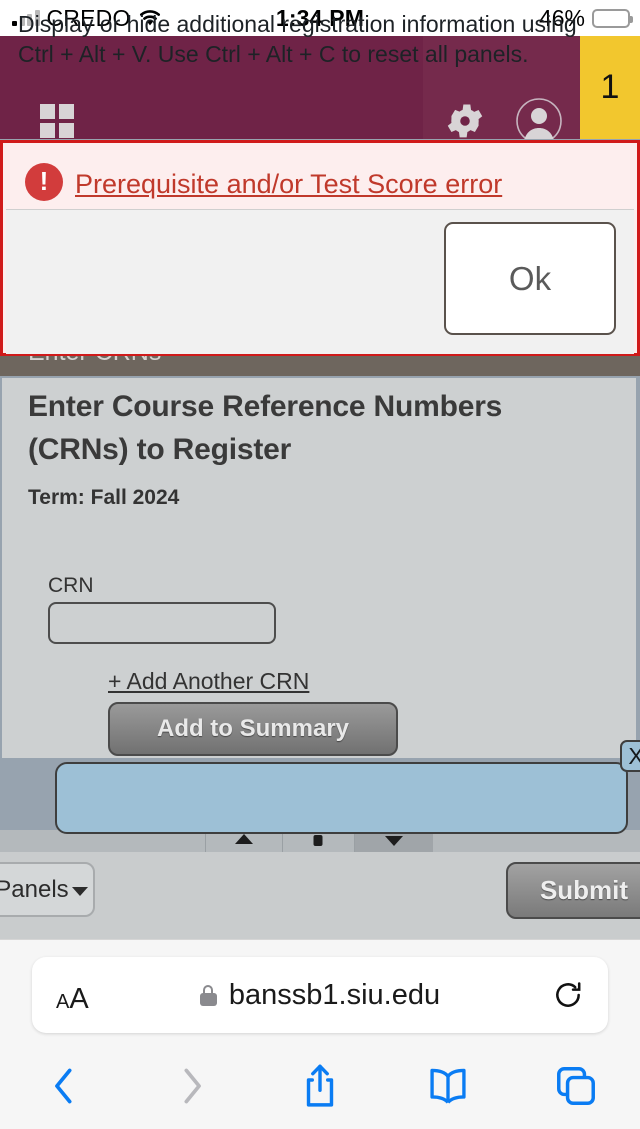 The image size is (640, 1129). Describe the element at coordinates (610, 87) in the screenshot. I see `notification-badge: 1` at that location.